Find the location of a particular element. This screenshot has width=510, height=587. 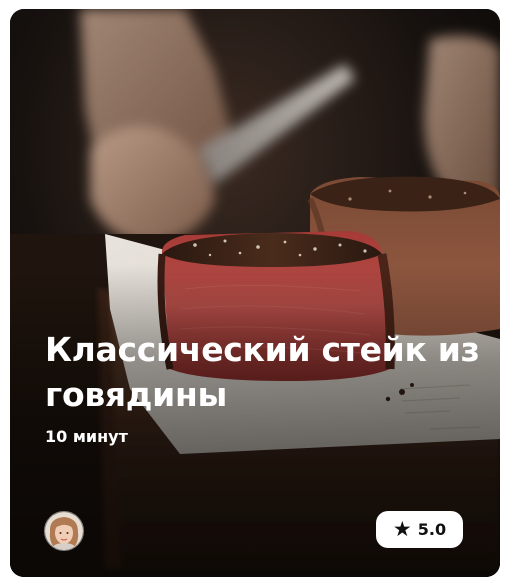

author-avatar is located at coordinates (64, 531).